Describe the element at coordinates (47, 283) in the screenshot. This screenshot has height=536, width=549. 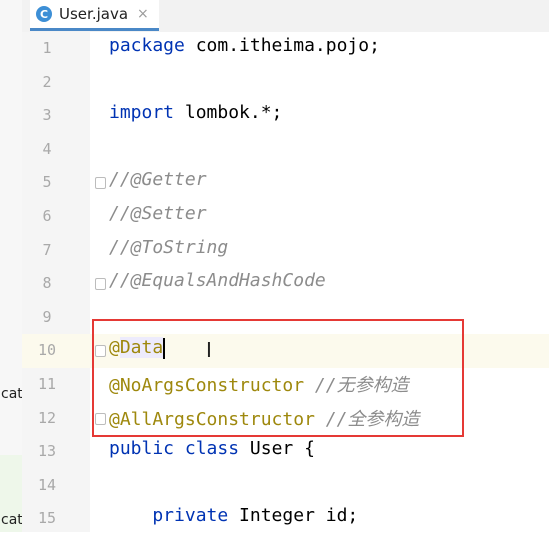
I see `line-number: 8` at that location.